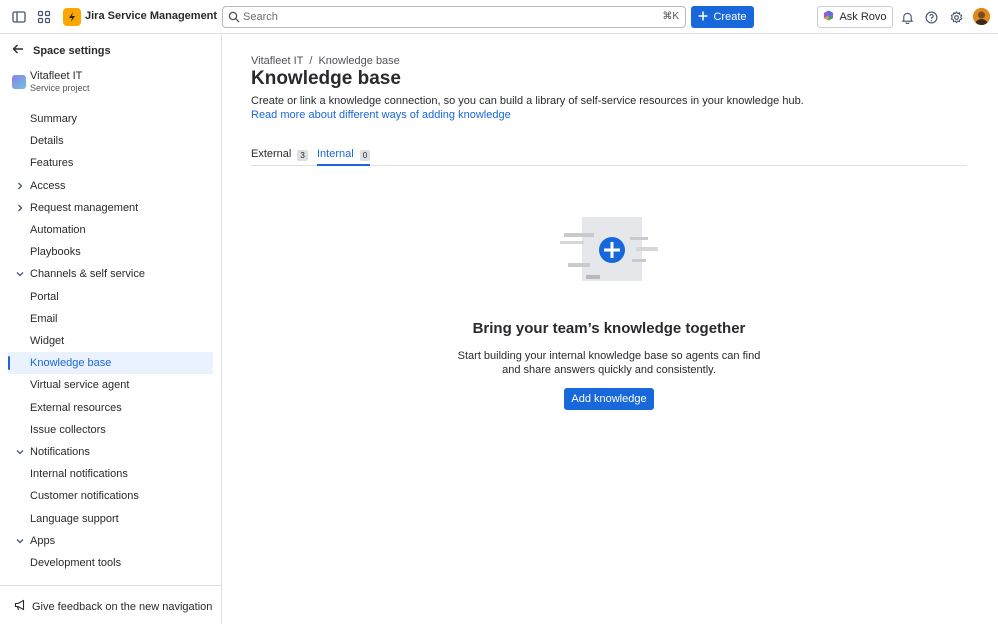  I want to click on space-settings-label: Space settings, so click(72, 50).